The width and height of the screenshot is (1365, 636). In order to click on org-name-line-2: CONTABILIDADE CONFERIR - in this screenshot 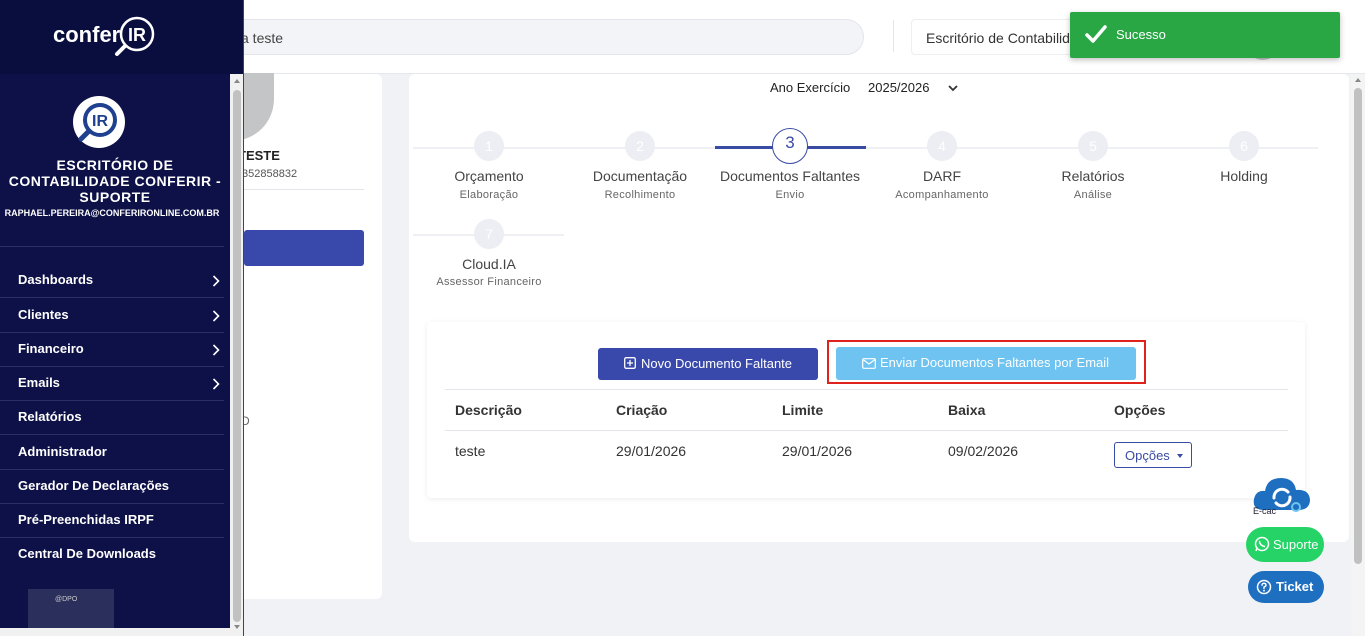, I will do `click(115, 181)`.